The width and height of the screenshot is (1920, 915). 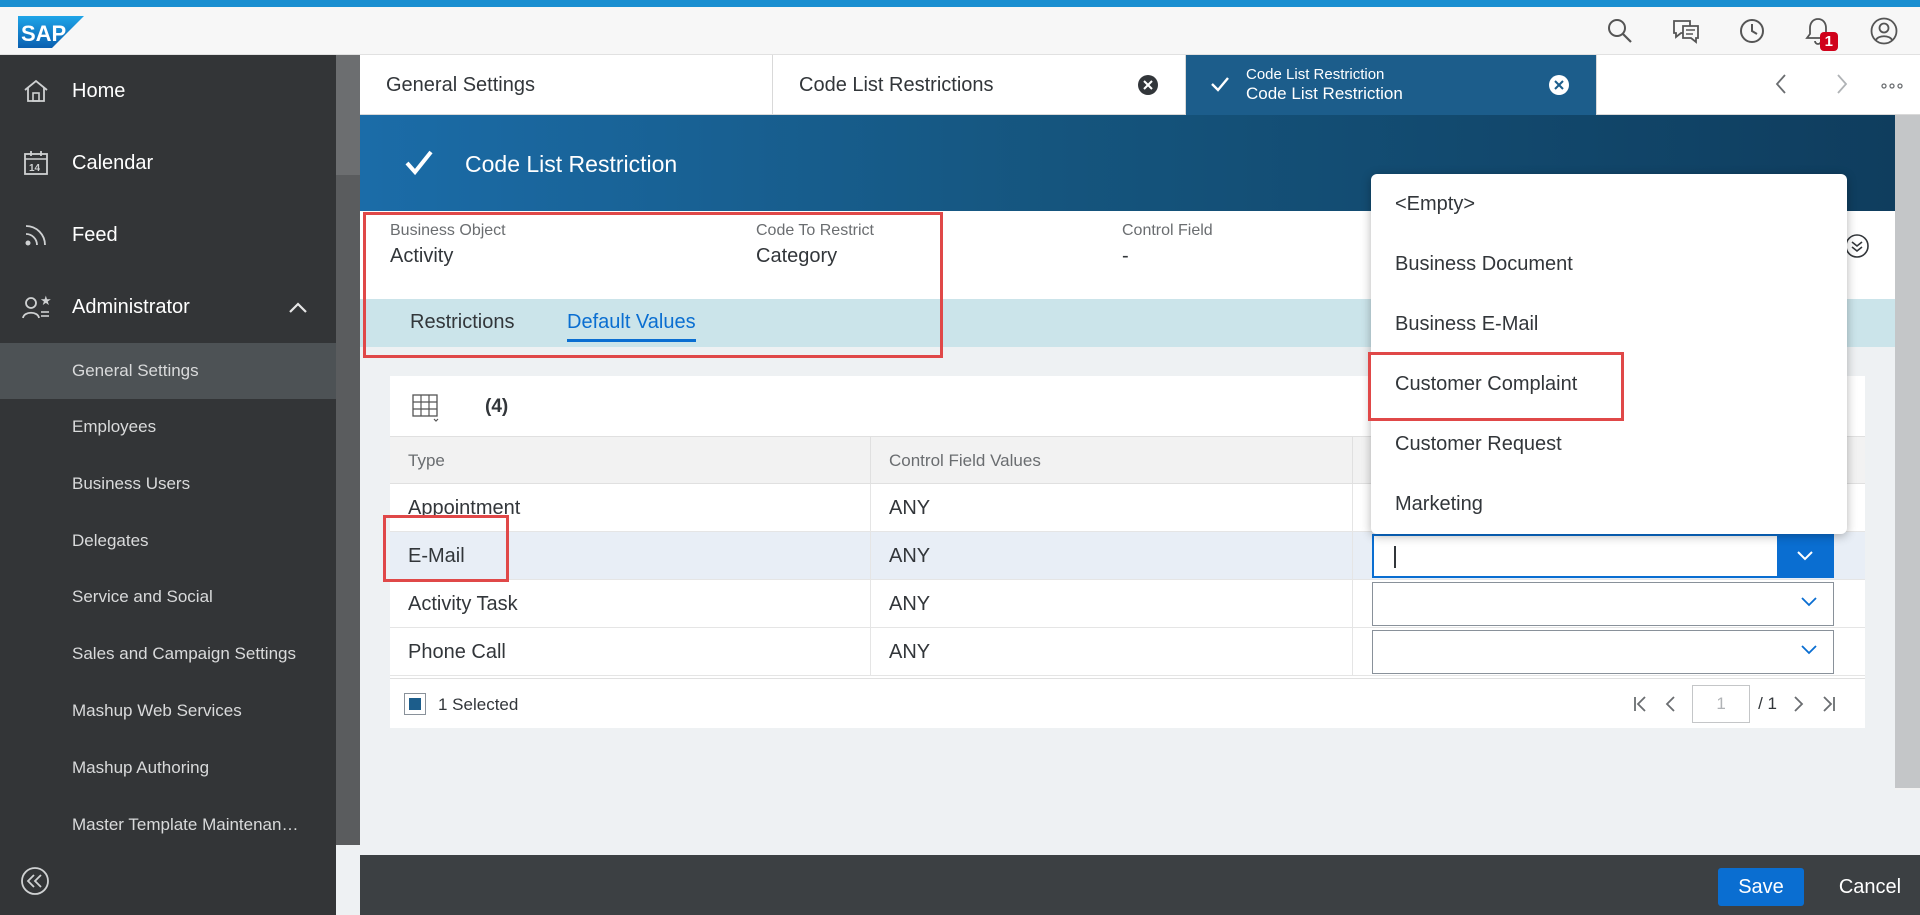 What do you see at coordinates (1842, 86) in the screenshot?
I see `tab-next-icon` at bounding box center [1842, 86].